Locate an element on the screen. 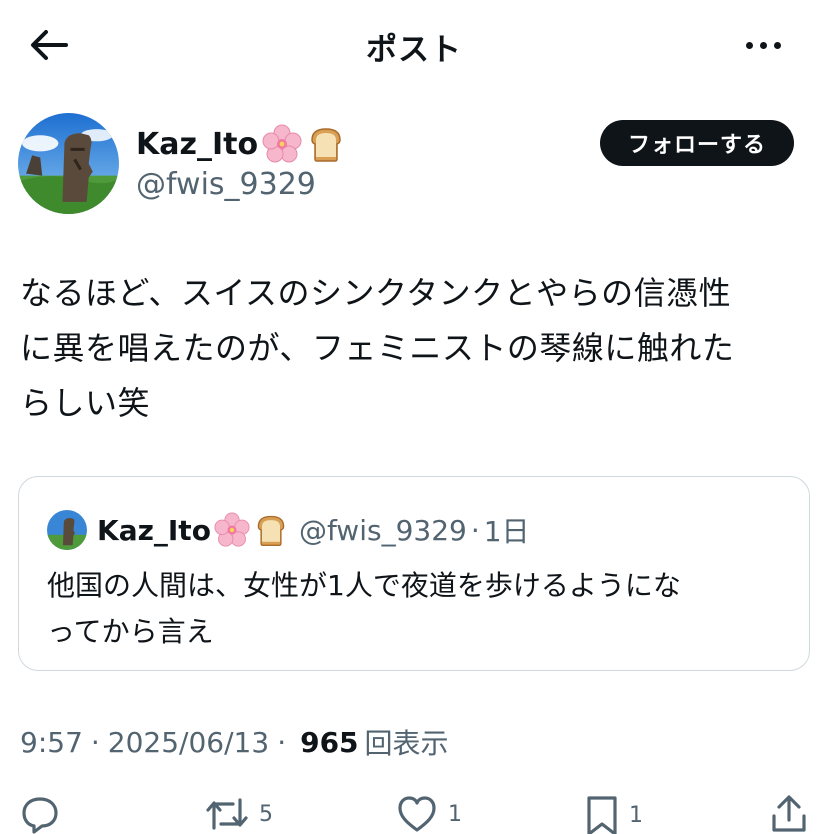 The width and height of the screenshot is (828, 834). quoted-post-header: Kaz_Ito @fwis_9329 · 1日 is located at coordinates (313, 530).